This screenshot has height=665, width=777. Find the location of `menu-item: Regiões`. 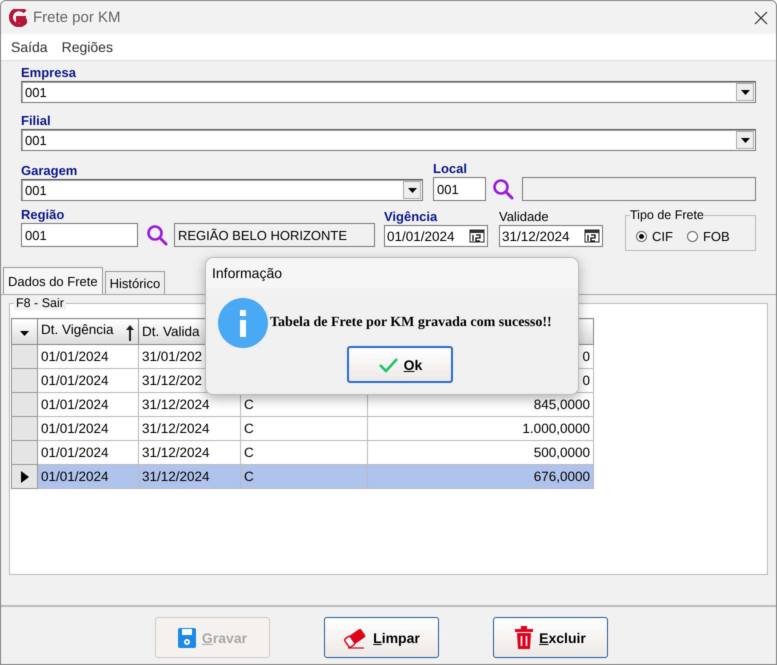

menu-item: Regiões is located at coordinates (87, 47).